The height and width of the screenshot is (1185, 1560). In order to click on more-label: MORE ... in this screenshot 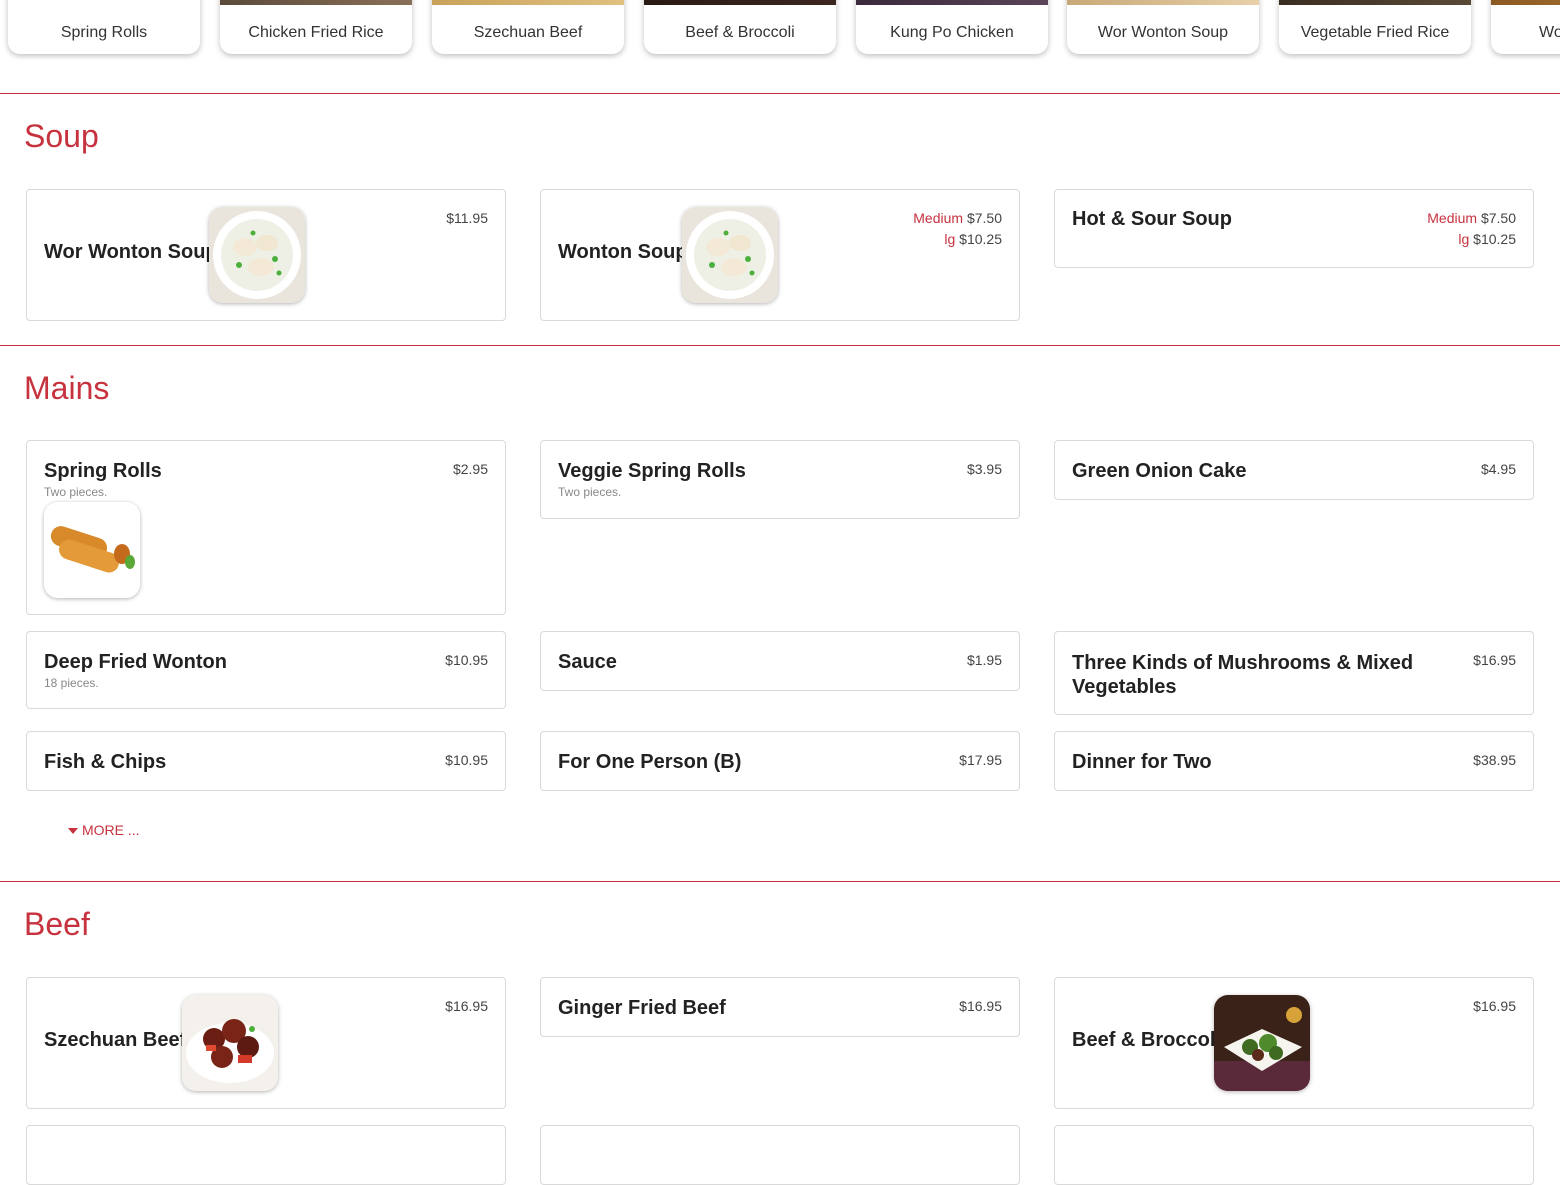, I will do `click(111, 830)`.